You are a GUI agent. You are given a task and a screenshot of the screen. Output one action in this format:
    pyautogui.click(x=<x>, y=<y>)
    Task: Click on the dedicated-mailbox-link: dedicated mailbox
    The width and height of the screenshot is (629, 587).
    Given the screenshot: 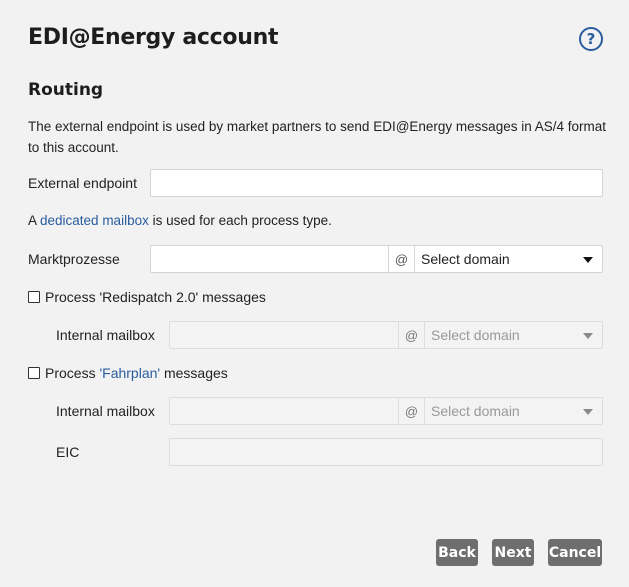 What is the action you would take?
    pyautogui.click(x=94, y=220)
    